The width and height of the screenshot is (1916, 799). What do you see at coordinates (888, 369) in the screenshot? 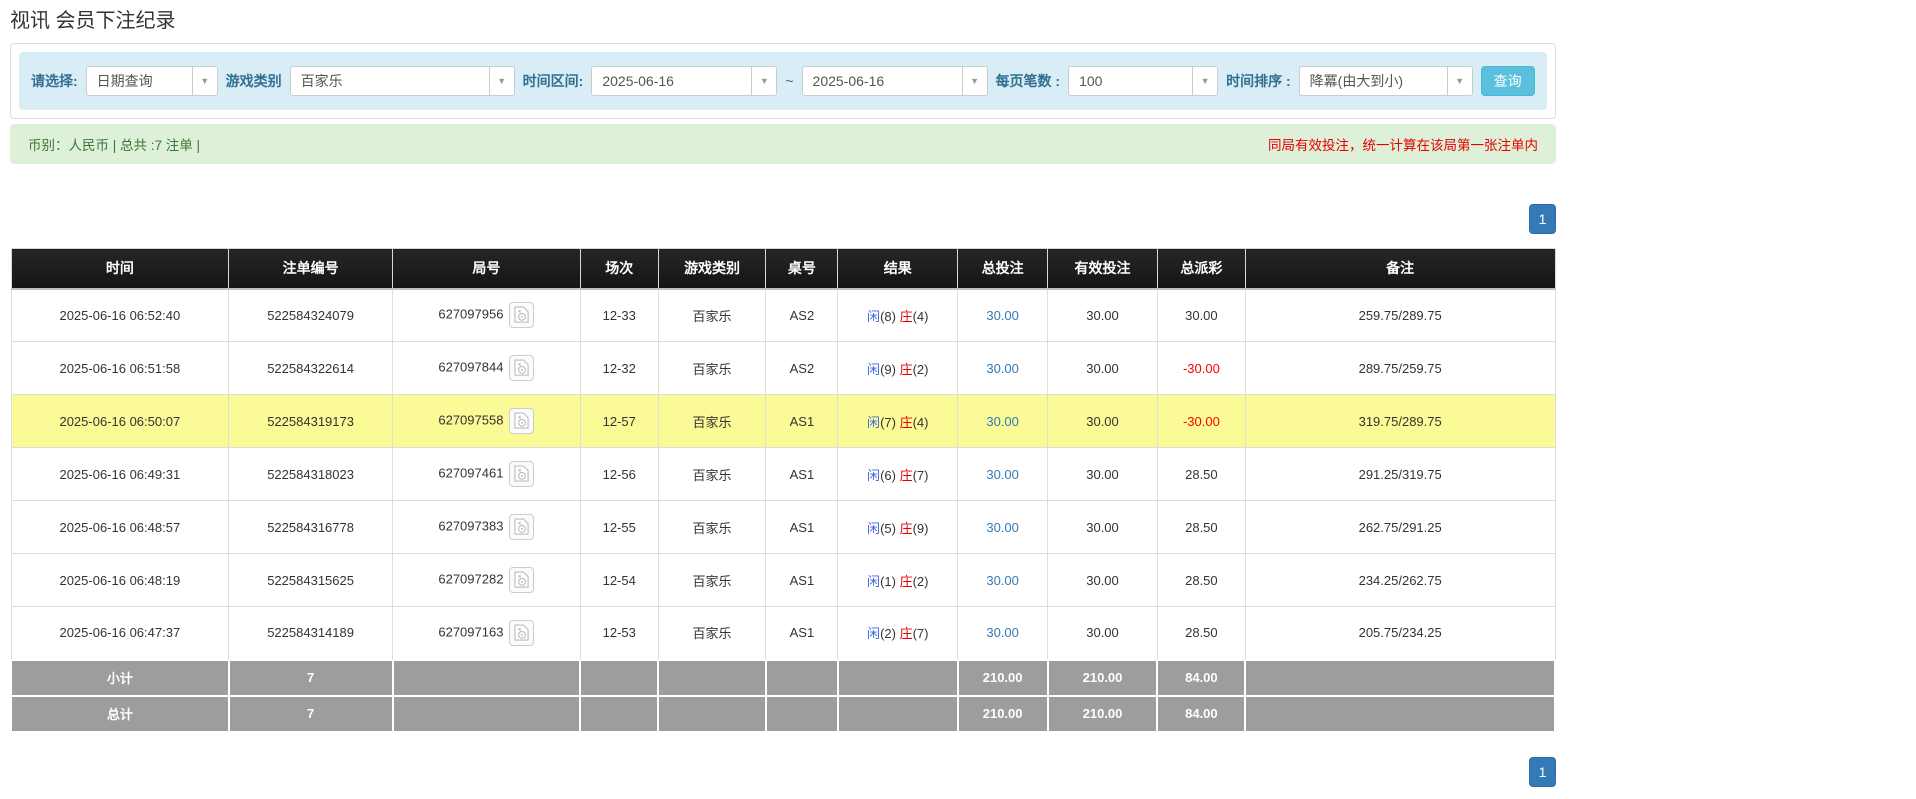
I see `result-player-num: (9)` at bounding box center [888, 369].